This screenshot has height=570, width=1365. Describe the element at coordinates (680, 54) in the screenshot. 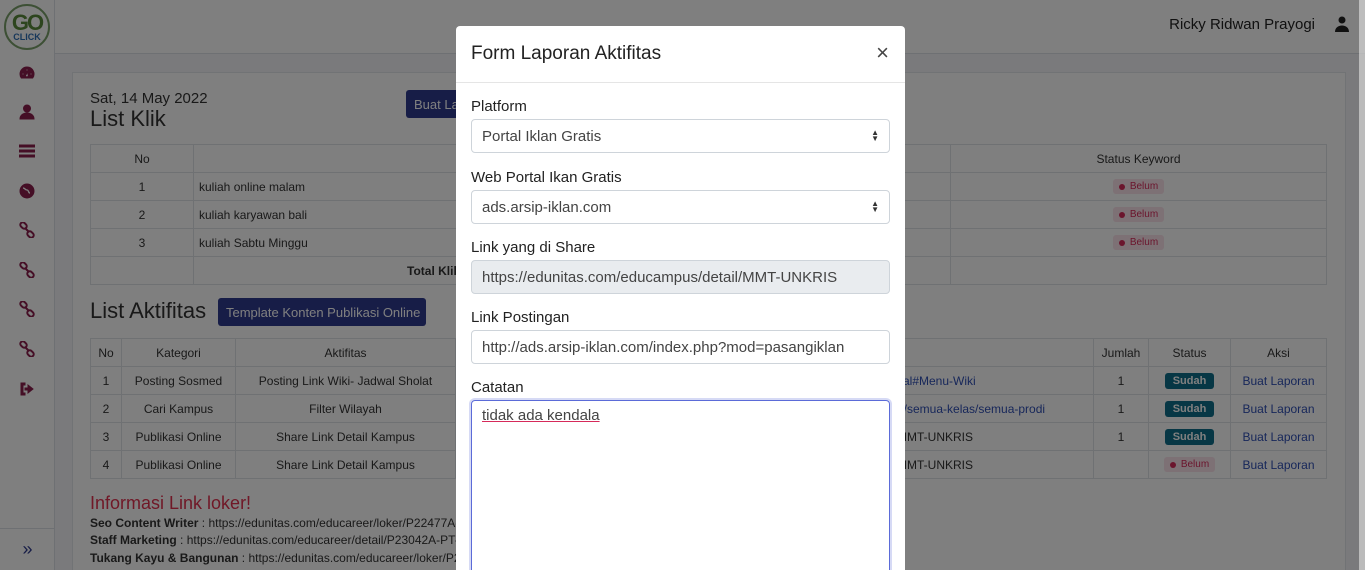

I see `modal-header: Form Laporan Aktifitas ×` at that location.